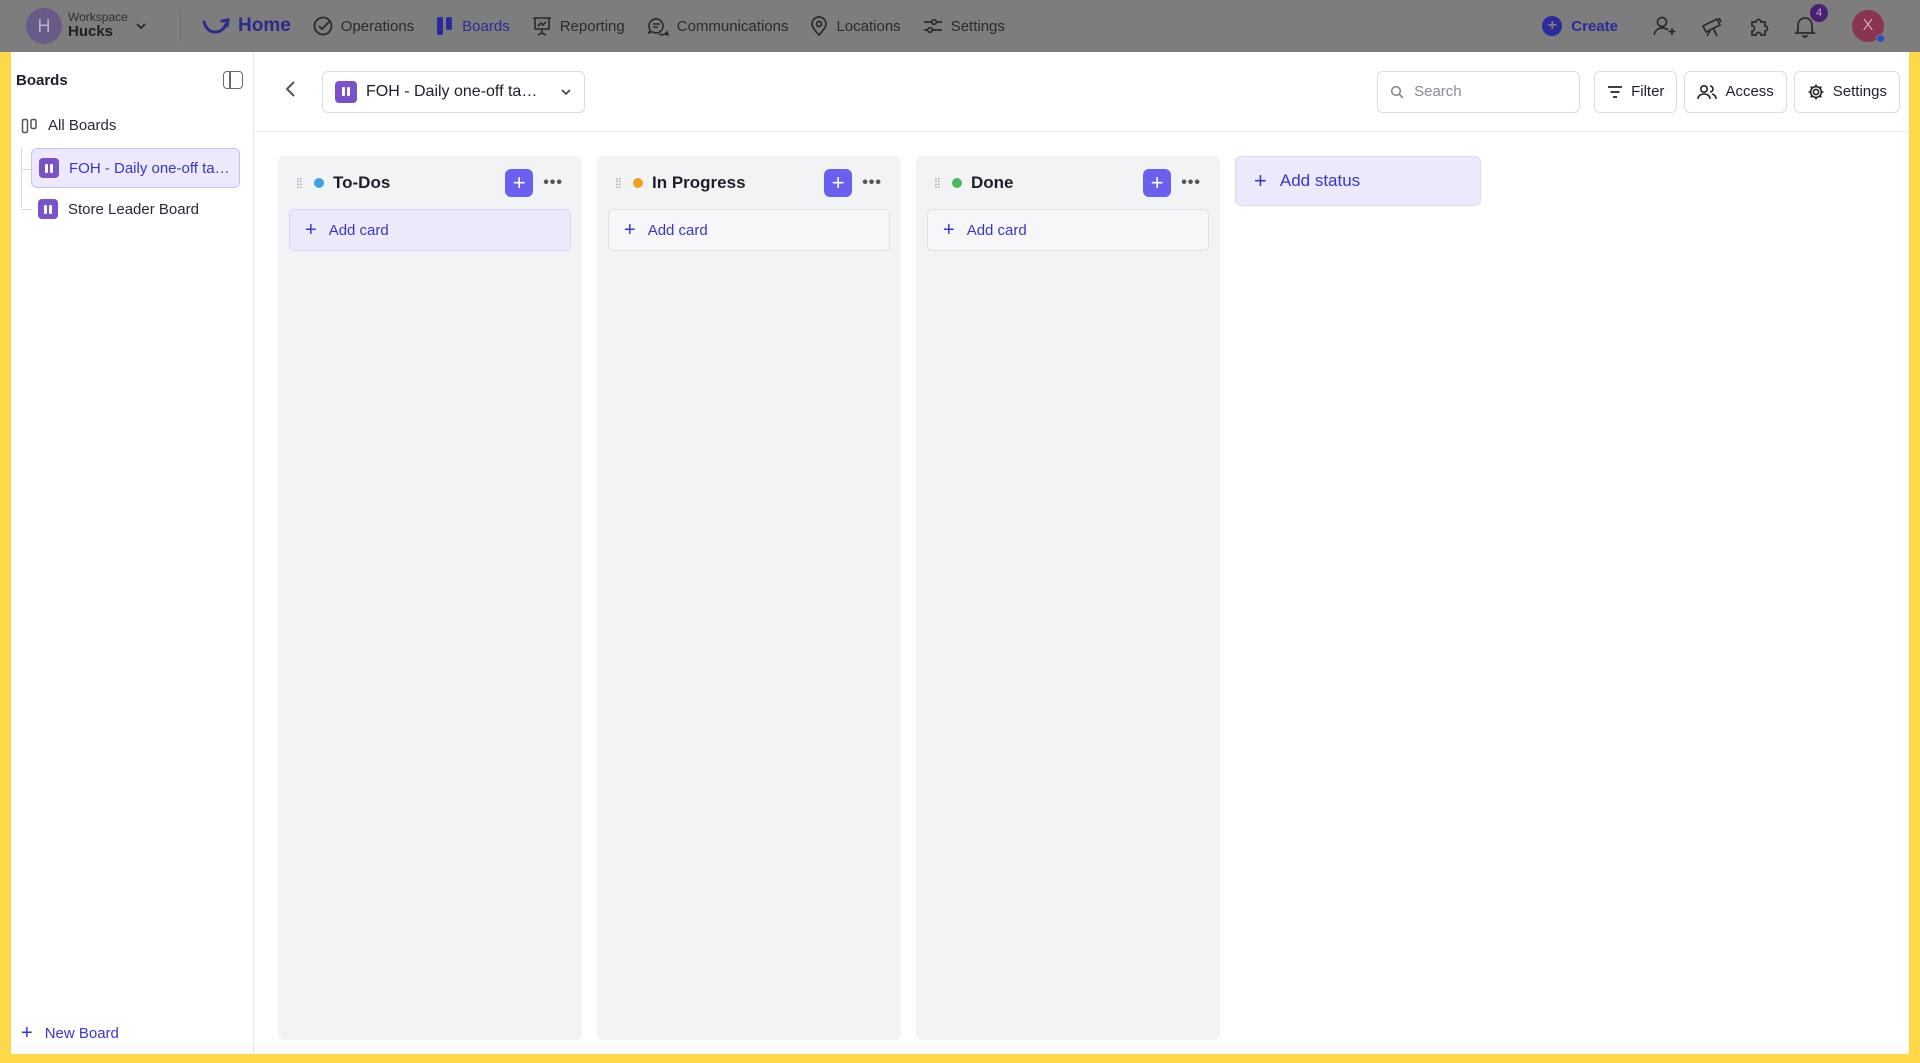 The image size is (1920, 1063). I want to click on board-label: FOH - Daily one-off tasks, so click(151, 168).